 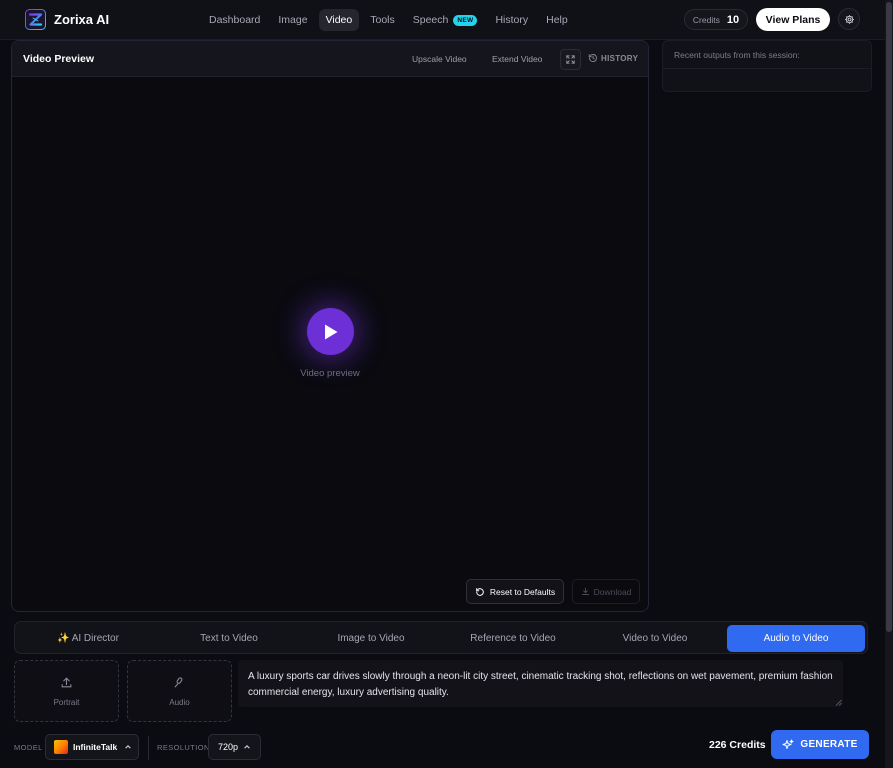 What do you see at coordinates (620, 58) in the screenshot?
I see `history-label: HISTORY` at bounding box center [620, 58].